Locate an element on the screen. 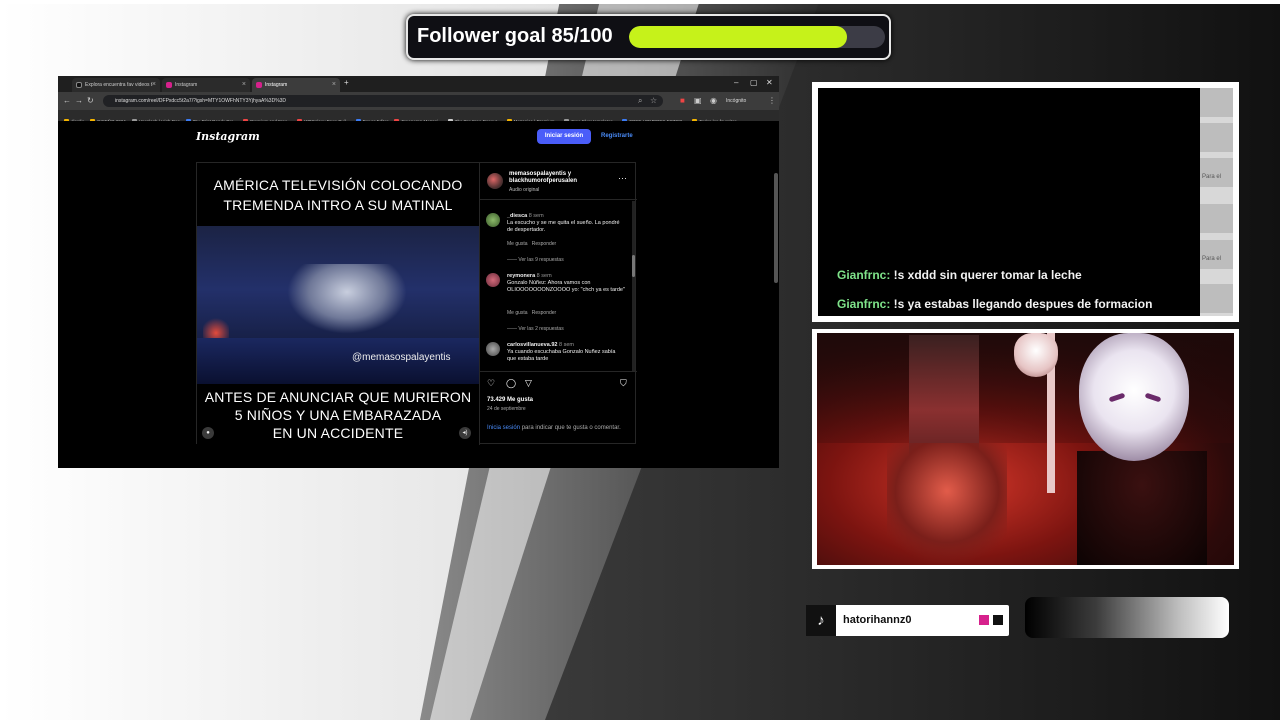  volume-icon: ◂) is located at coordinates (465, 433).